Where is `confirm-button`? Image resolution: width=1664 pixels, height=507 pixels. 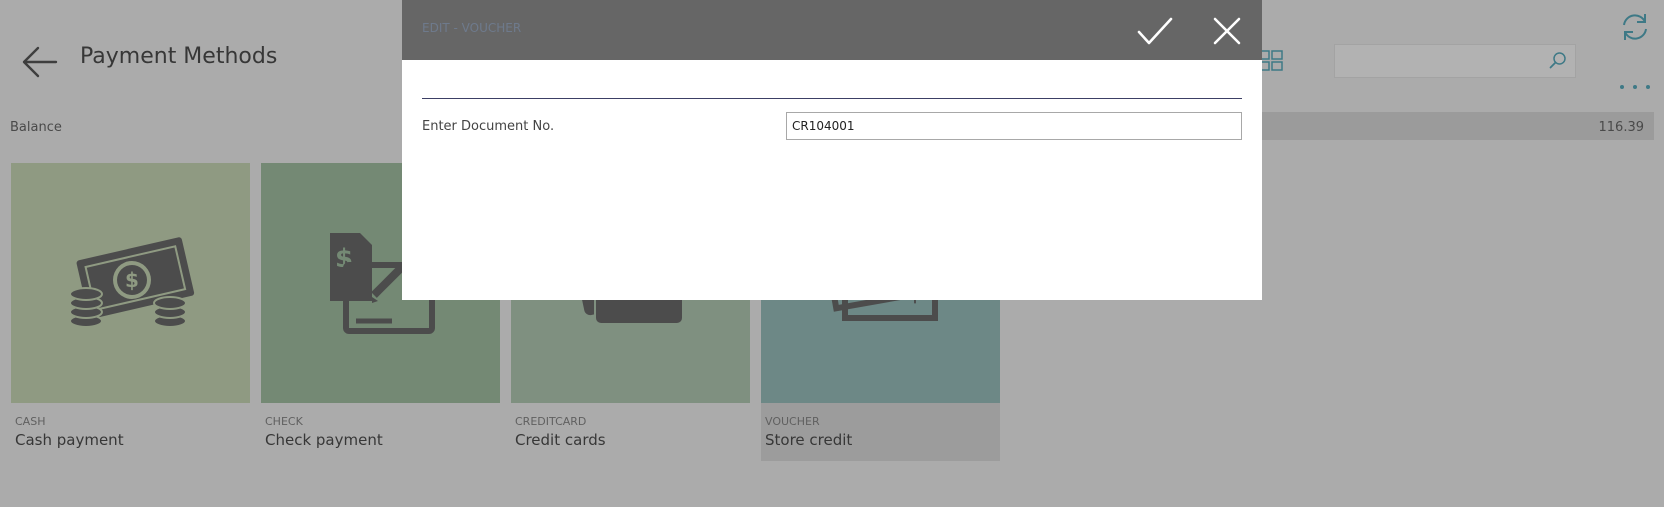 confirm-button is located at coordinates (1155, 32).